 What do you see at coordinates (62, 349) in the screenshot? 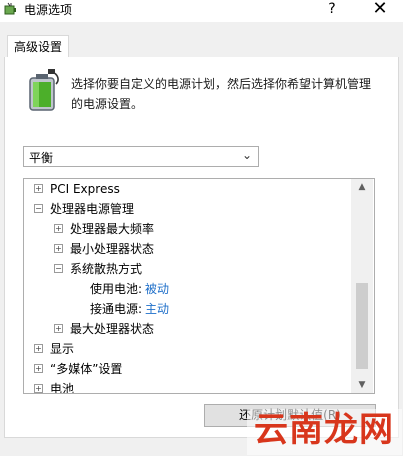
I see `tree-item-label: 显示` at bounding box center [62, 349].